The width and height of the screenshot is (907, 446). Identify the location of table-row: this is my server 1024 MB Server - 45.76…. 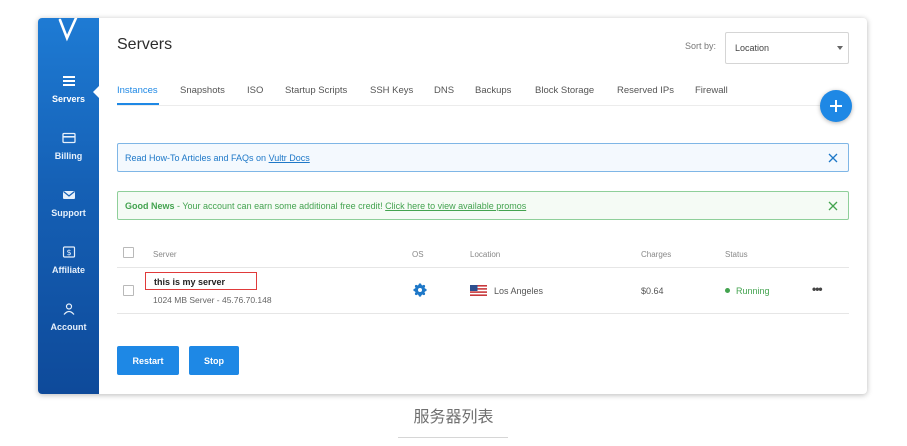
(483, 291).